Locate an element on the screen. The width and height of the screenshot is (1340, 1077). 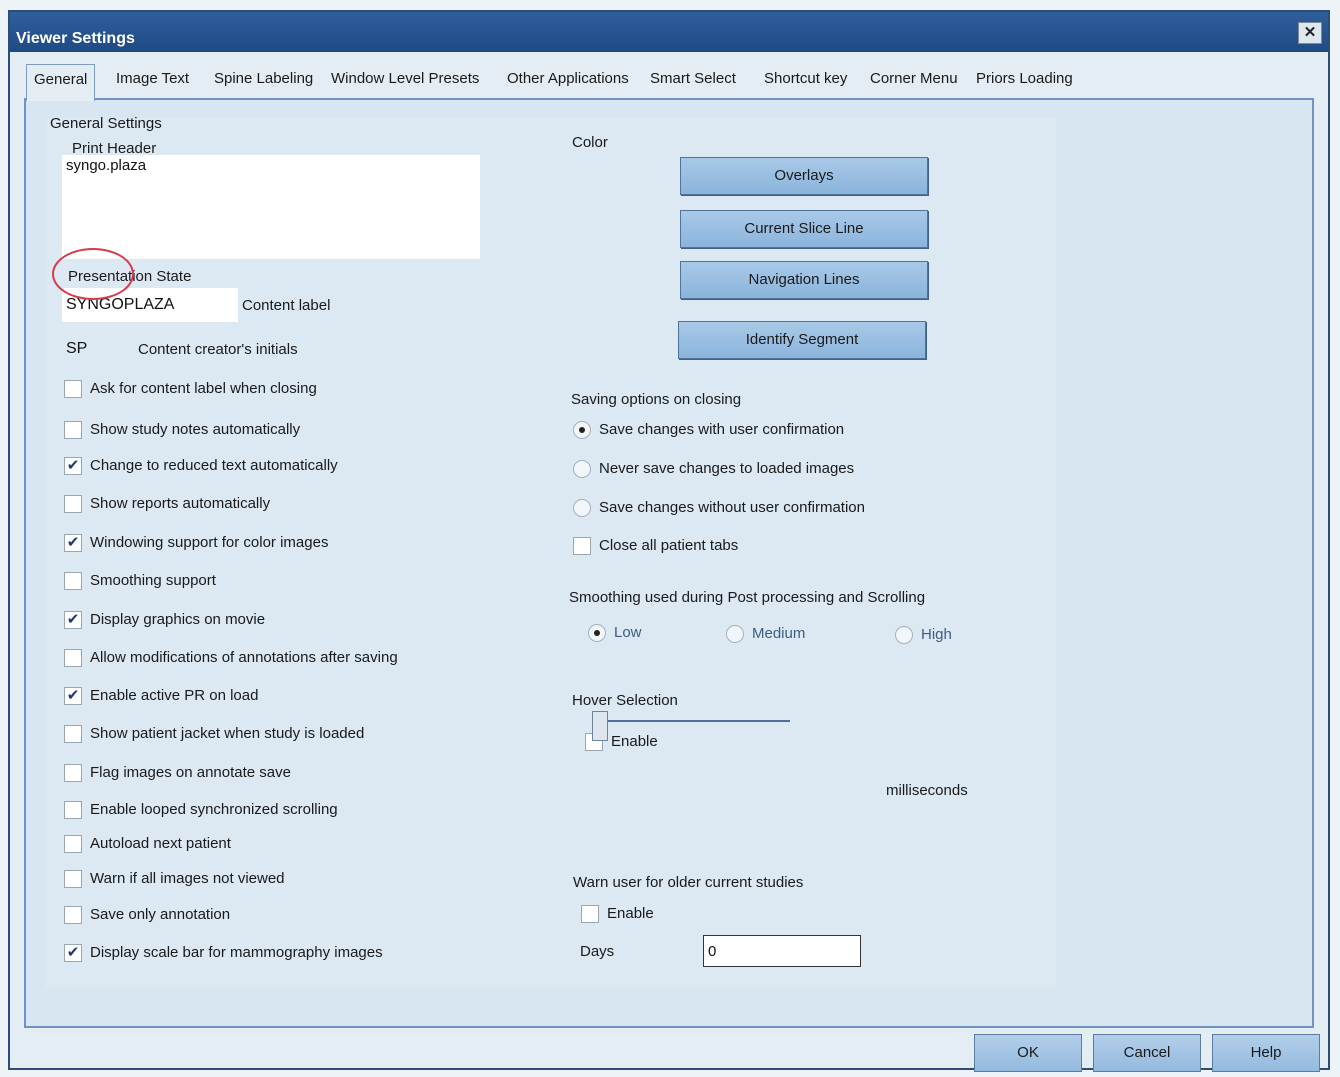
tab-window-level-presets: Window Level Presets is located at coordinates (405, 81).